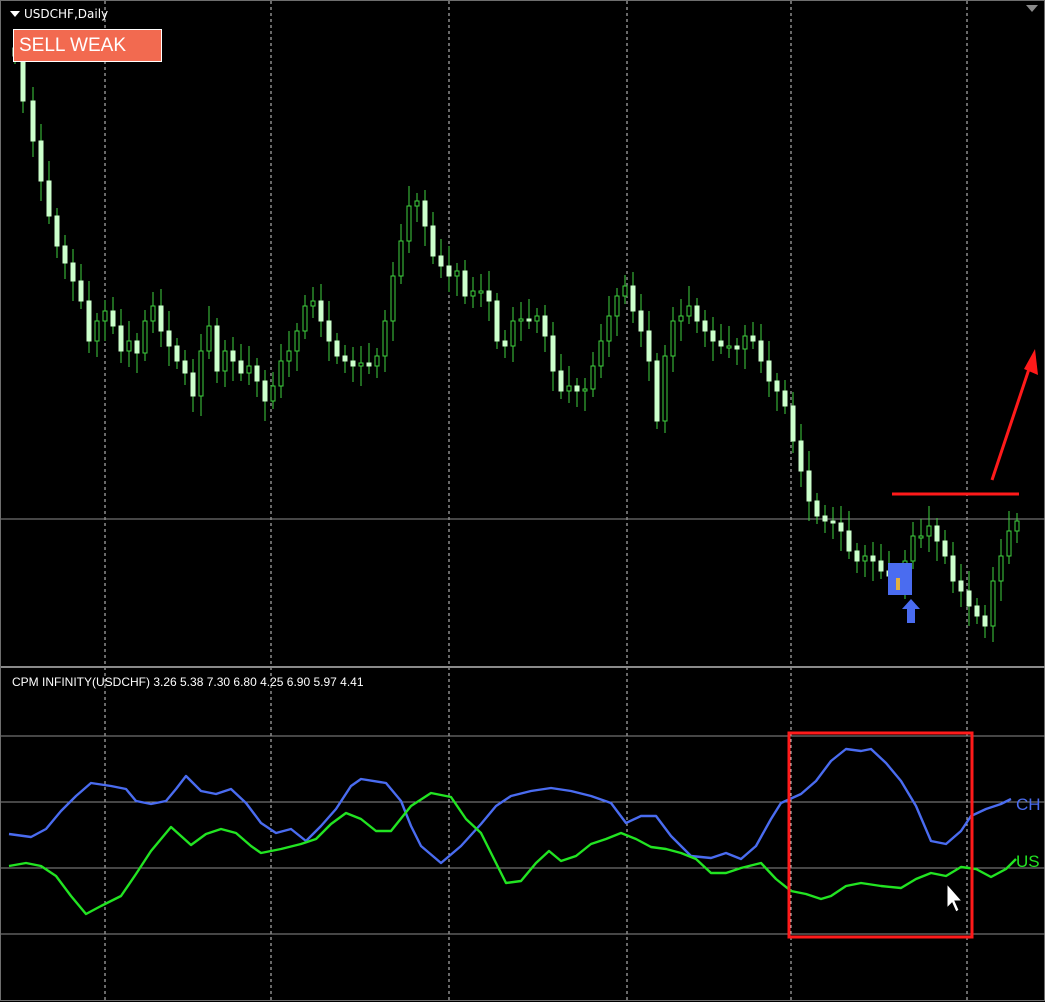 The width and height of the screenshot is (1045, 1002). What do you see at coordinates (1032, 8) in the screenshot?
I see `chart-scroll-triangle-icon` at bounding box center [1032, 8].